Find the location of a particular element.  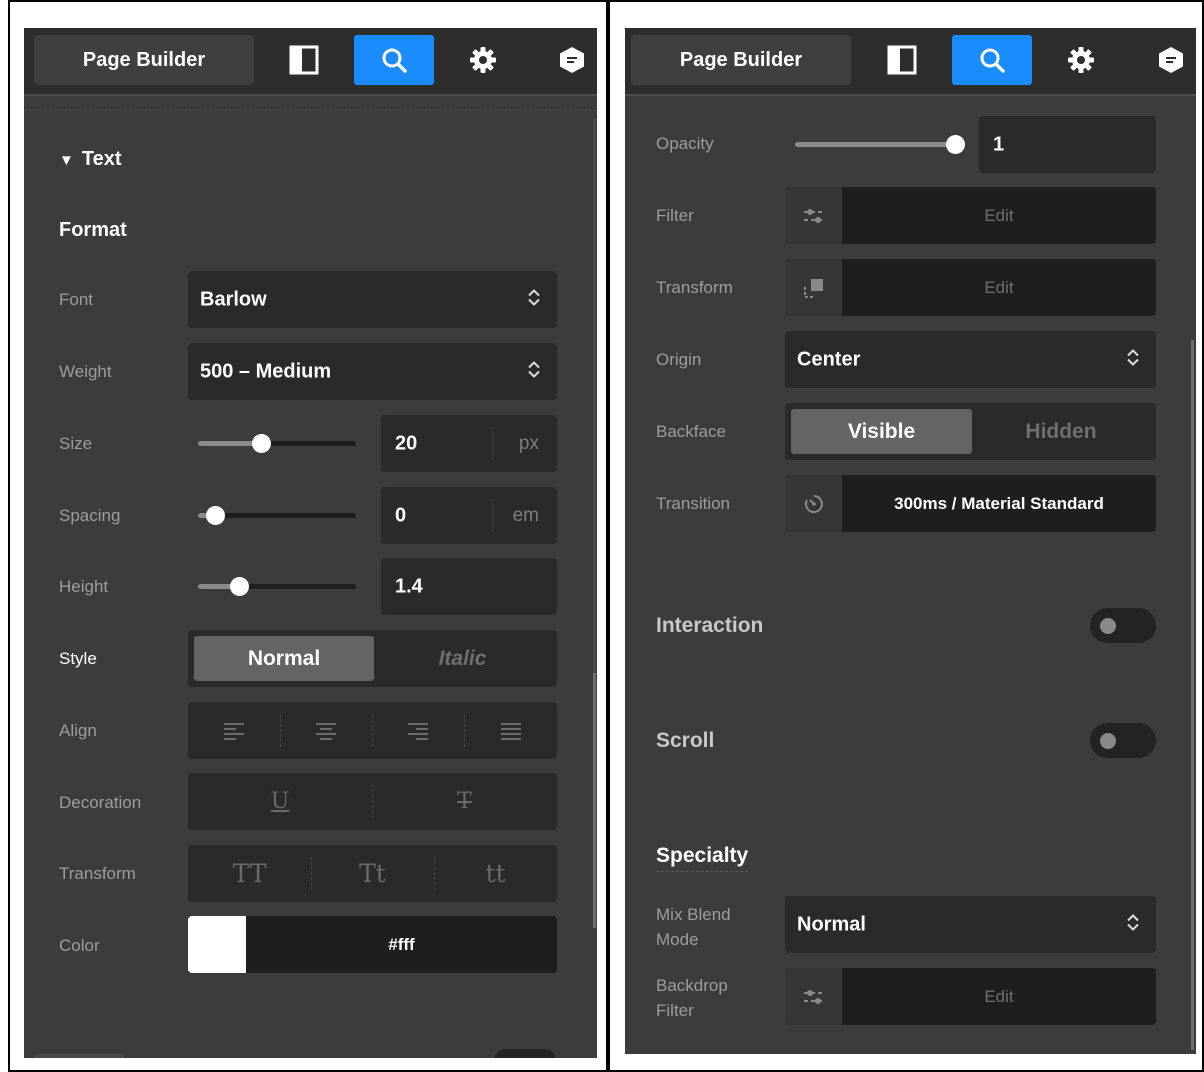

height-input: 1.4 is located at coordinates (469, 586).